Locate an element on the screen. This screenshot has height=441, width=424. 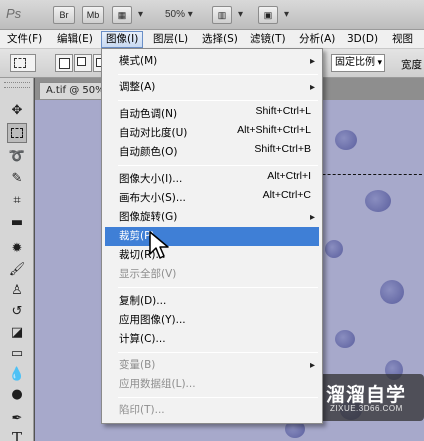
brush-icon: 🖌 is located at coordinates (17, 269).